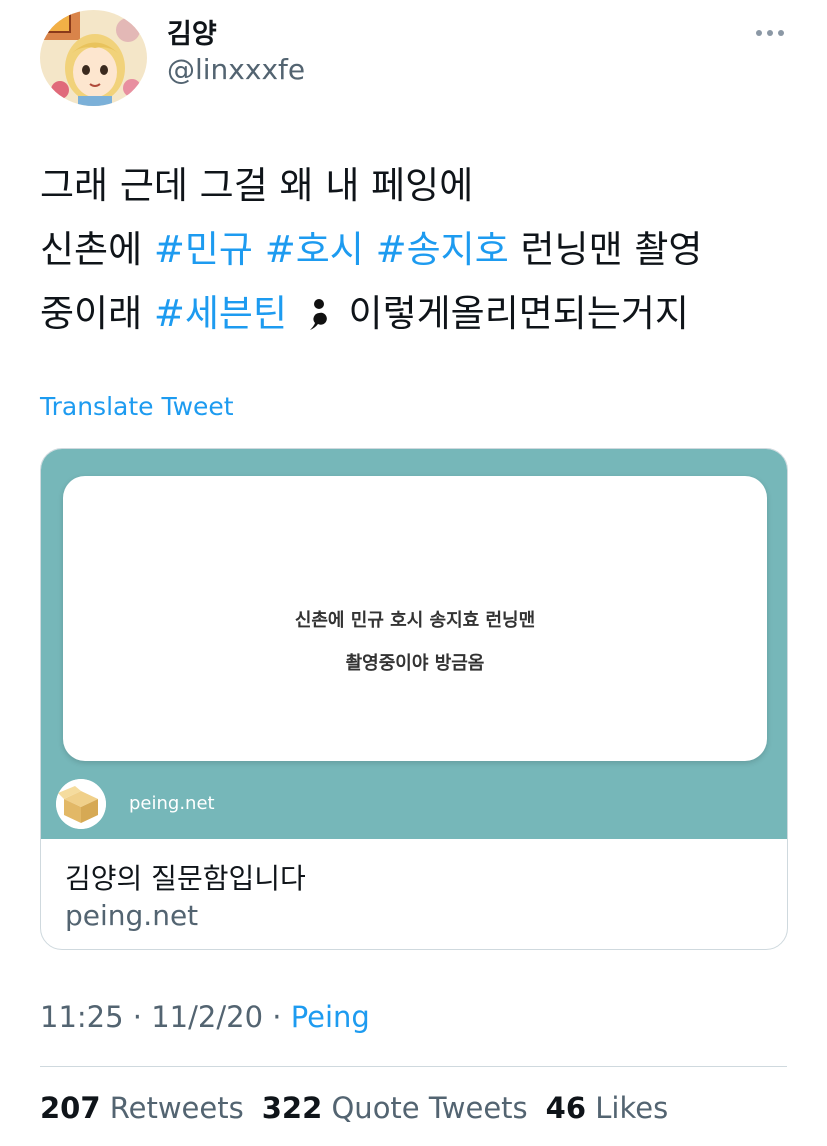  I want to click on user-handle: @linxxxfe, so click(236, 69).